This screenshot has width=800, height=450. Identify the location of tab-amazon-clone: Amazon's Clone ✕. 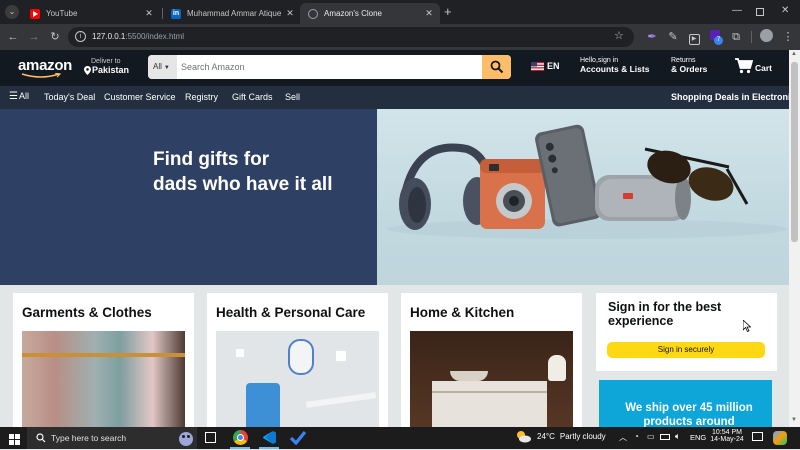
(370, 13).